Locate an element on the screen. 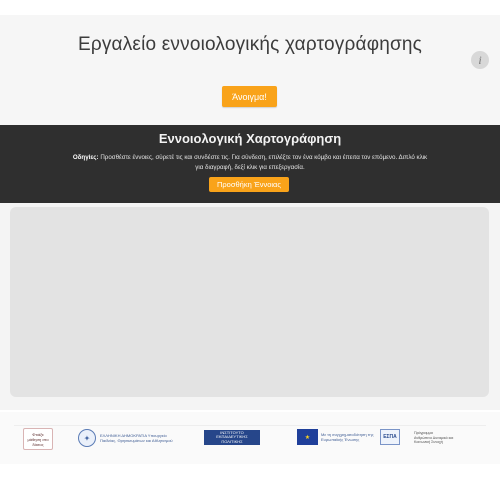  footer-divider is located at coordinates (250, 425).